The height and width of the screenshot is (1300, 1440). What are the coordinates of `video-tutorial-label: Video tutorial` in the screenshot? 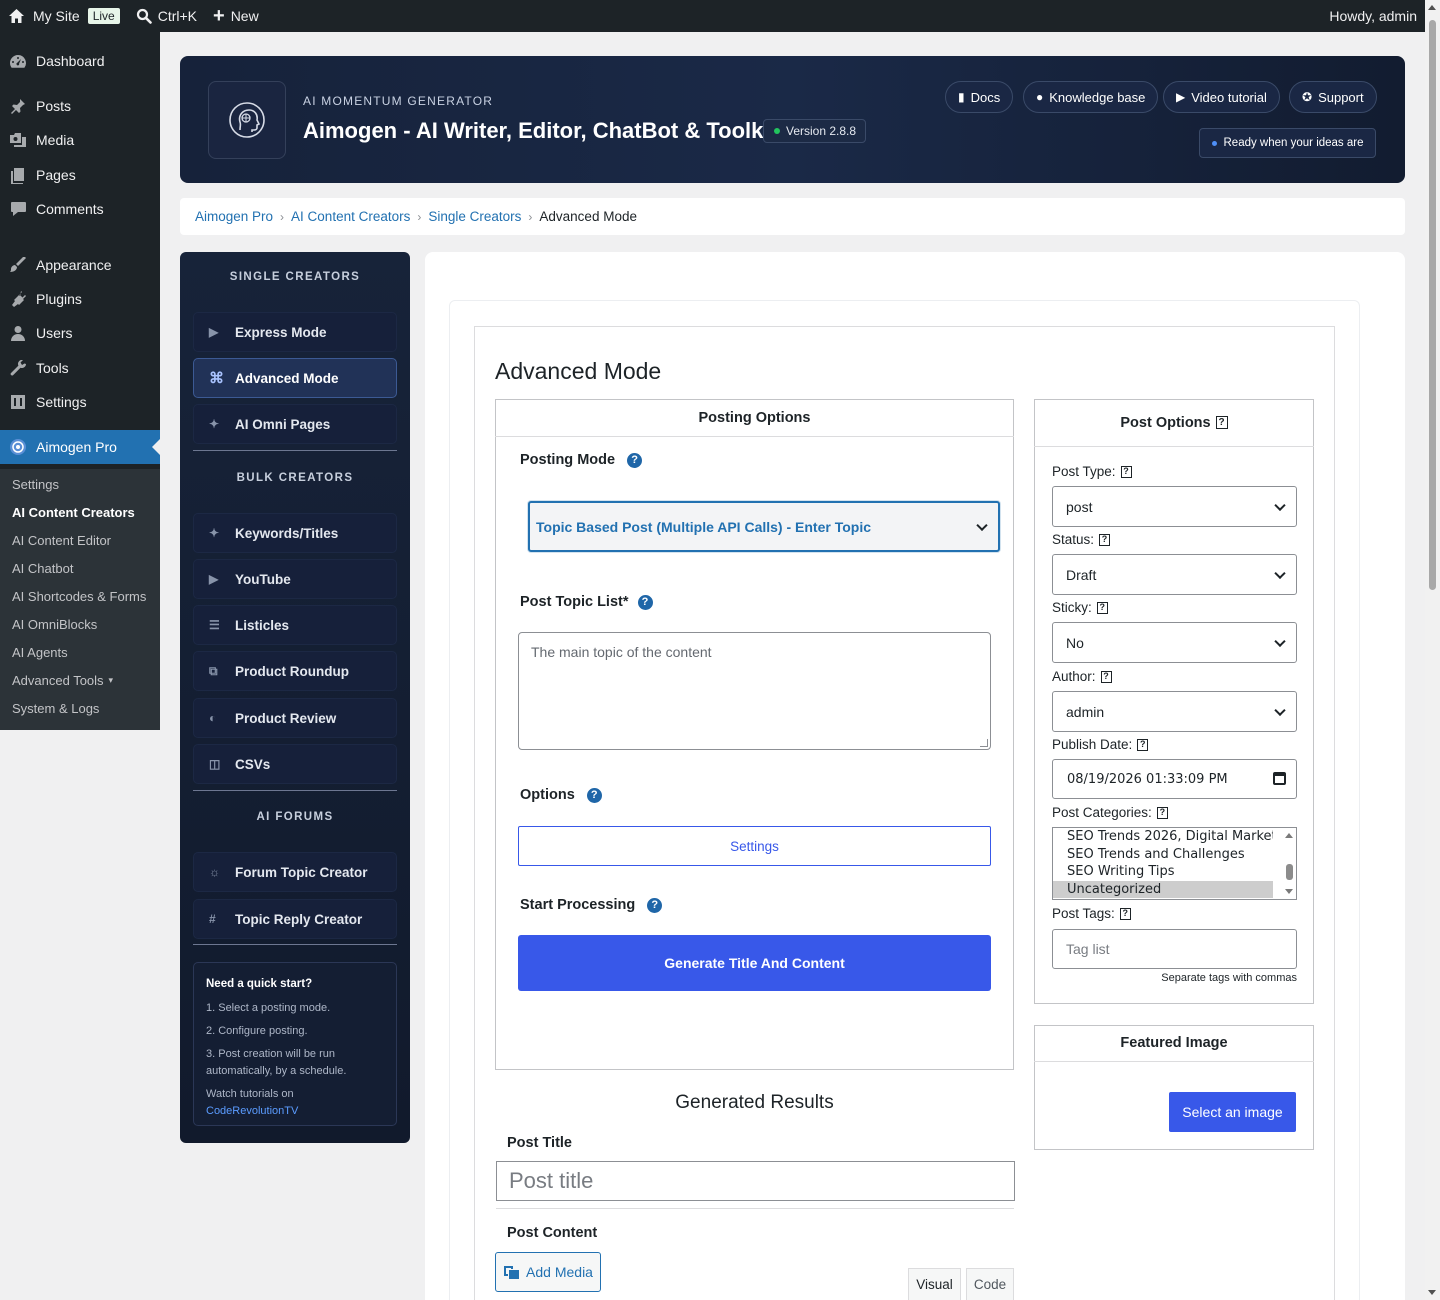 It's located at (1229, 97).